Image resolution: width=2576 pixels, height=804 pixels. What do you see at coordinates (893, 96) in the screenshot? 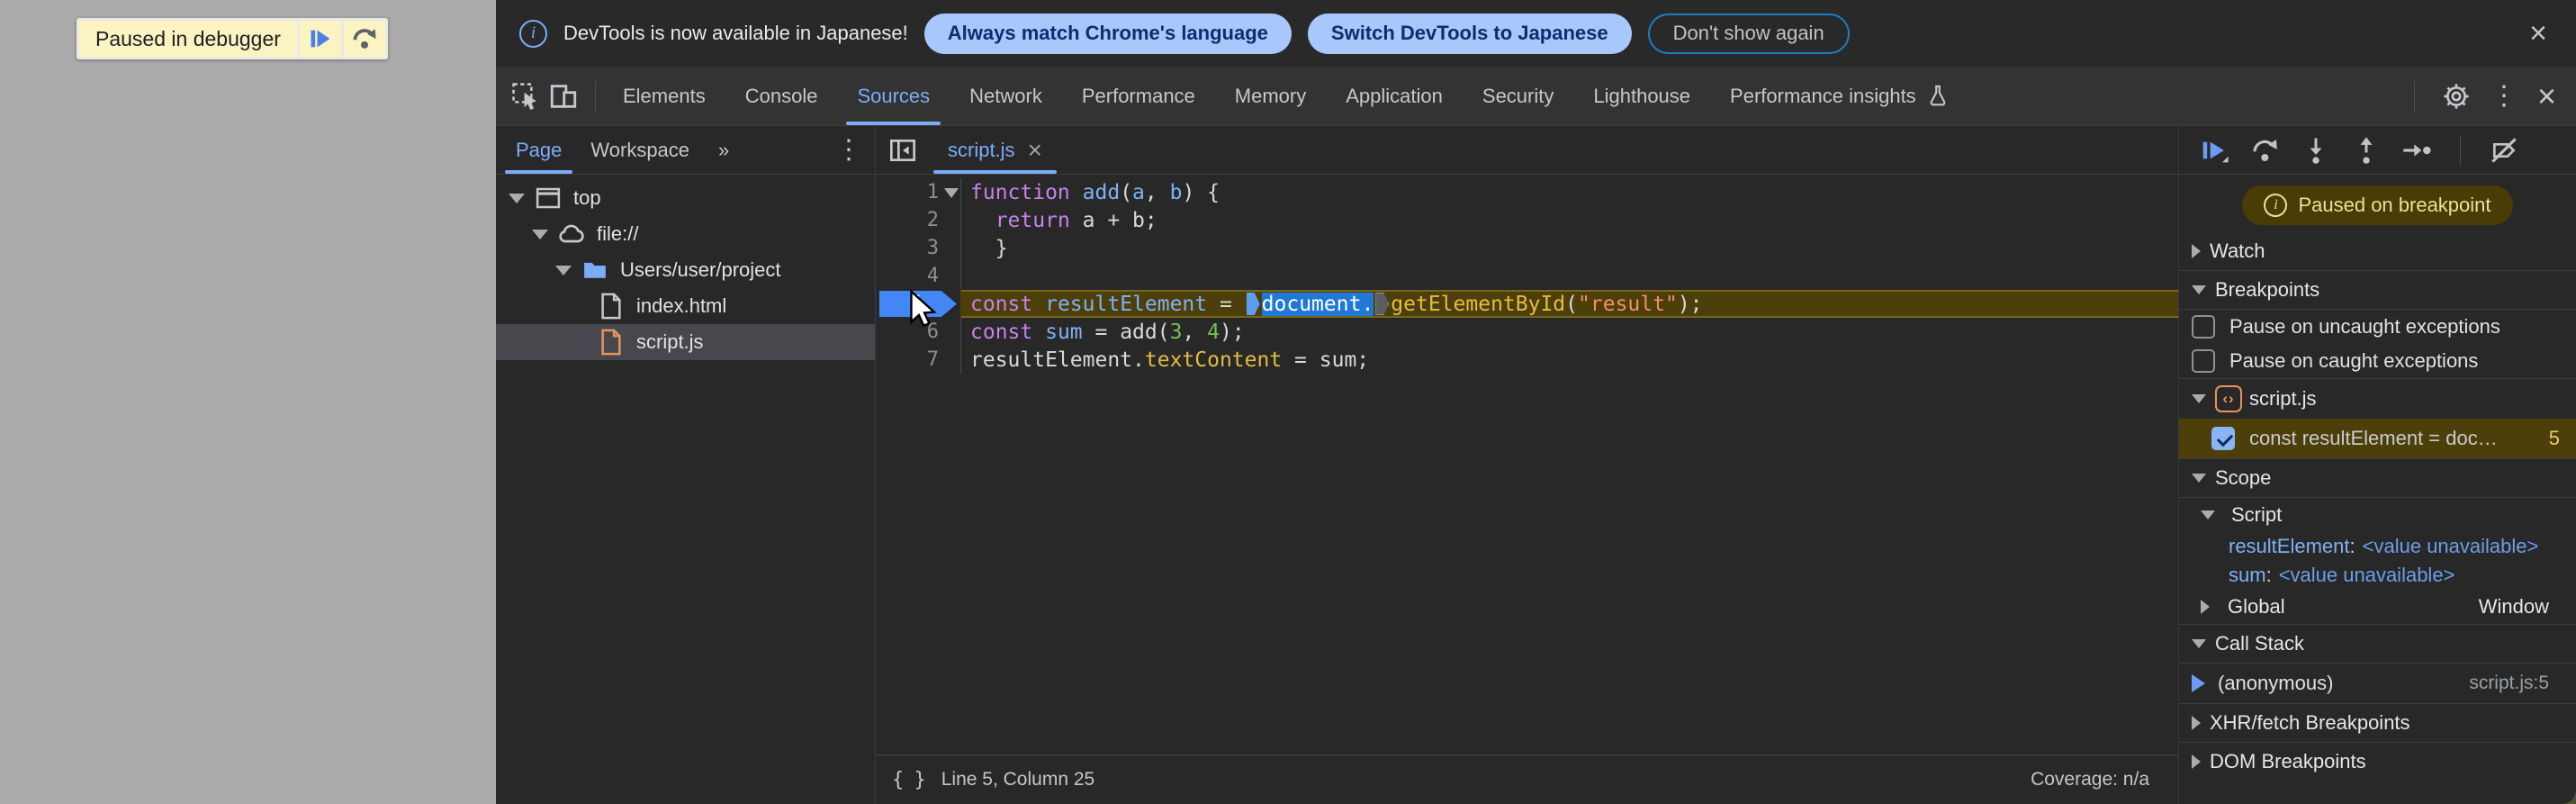
I see `tab-sources: Sources` at bounding box center [893, 96].